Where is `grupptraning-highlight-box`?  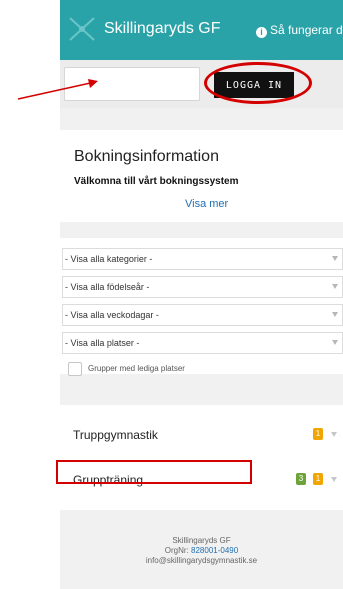
grupptraning-highlight-box is located at coordinates (154, 472).